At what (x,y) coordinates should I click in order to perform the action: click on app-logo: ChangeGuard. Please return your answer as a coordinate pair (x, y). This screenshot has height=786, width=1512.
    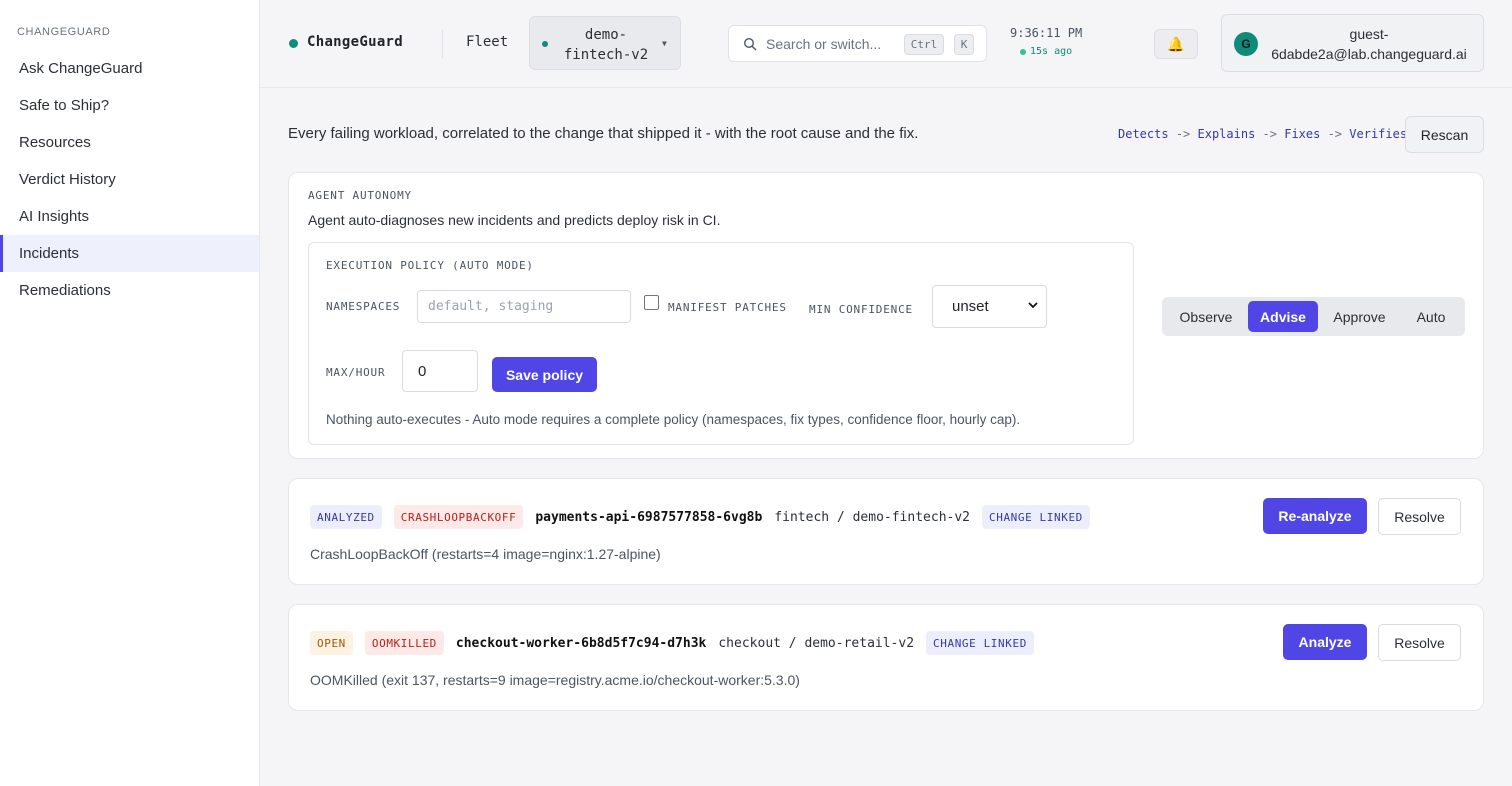
    Looking at the image, I should click on (355, 42).